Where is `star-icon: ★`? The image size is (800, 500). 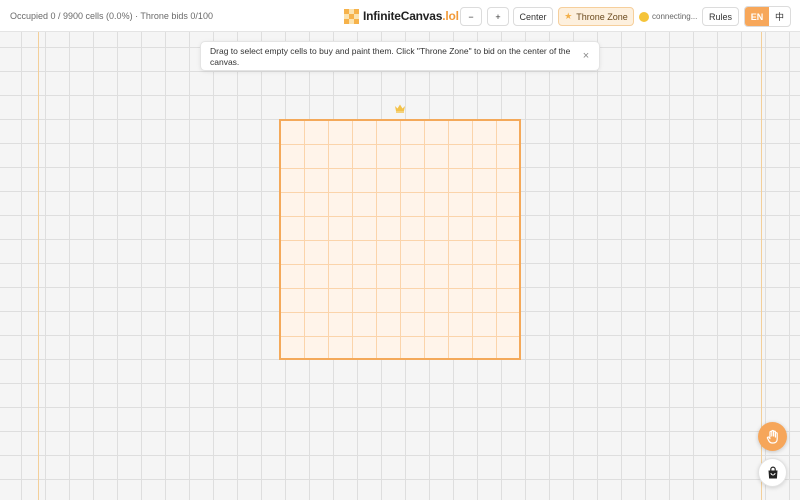 star-icon: ★ is located at coordinates (568, 16).